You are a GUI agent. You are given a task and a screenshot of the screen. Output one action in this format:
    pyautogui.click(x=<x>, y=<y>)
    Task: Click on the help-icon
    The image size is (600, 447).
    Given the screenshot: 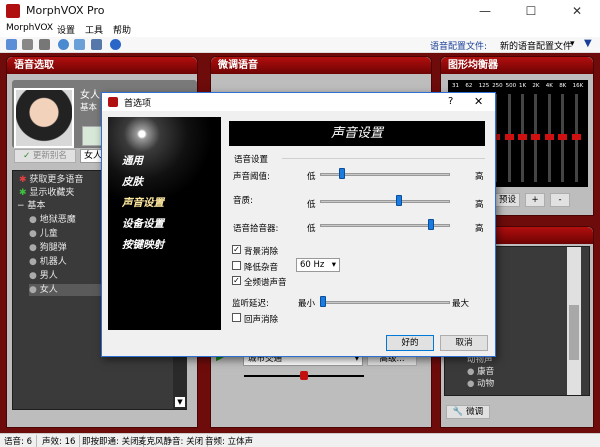 What is the action you would take?
    pyautogui.click(x=115, y=44)
    